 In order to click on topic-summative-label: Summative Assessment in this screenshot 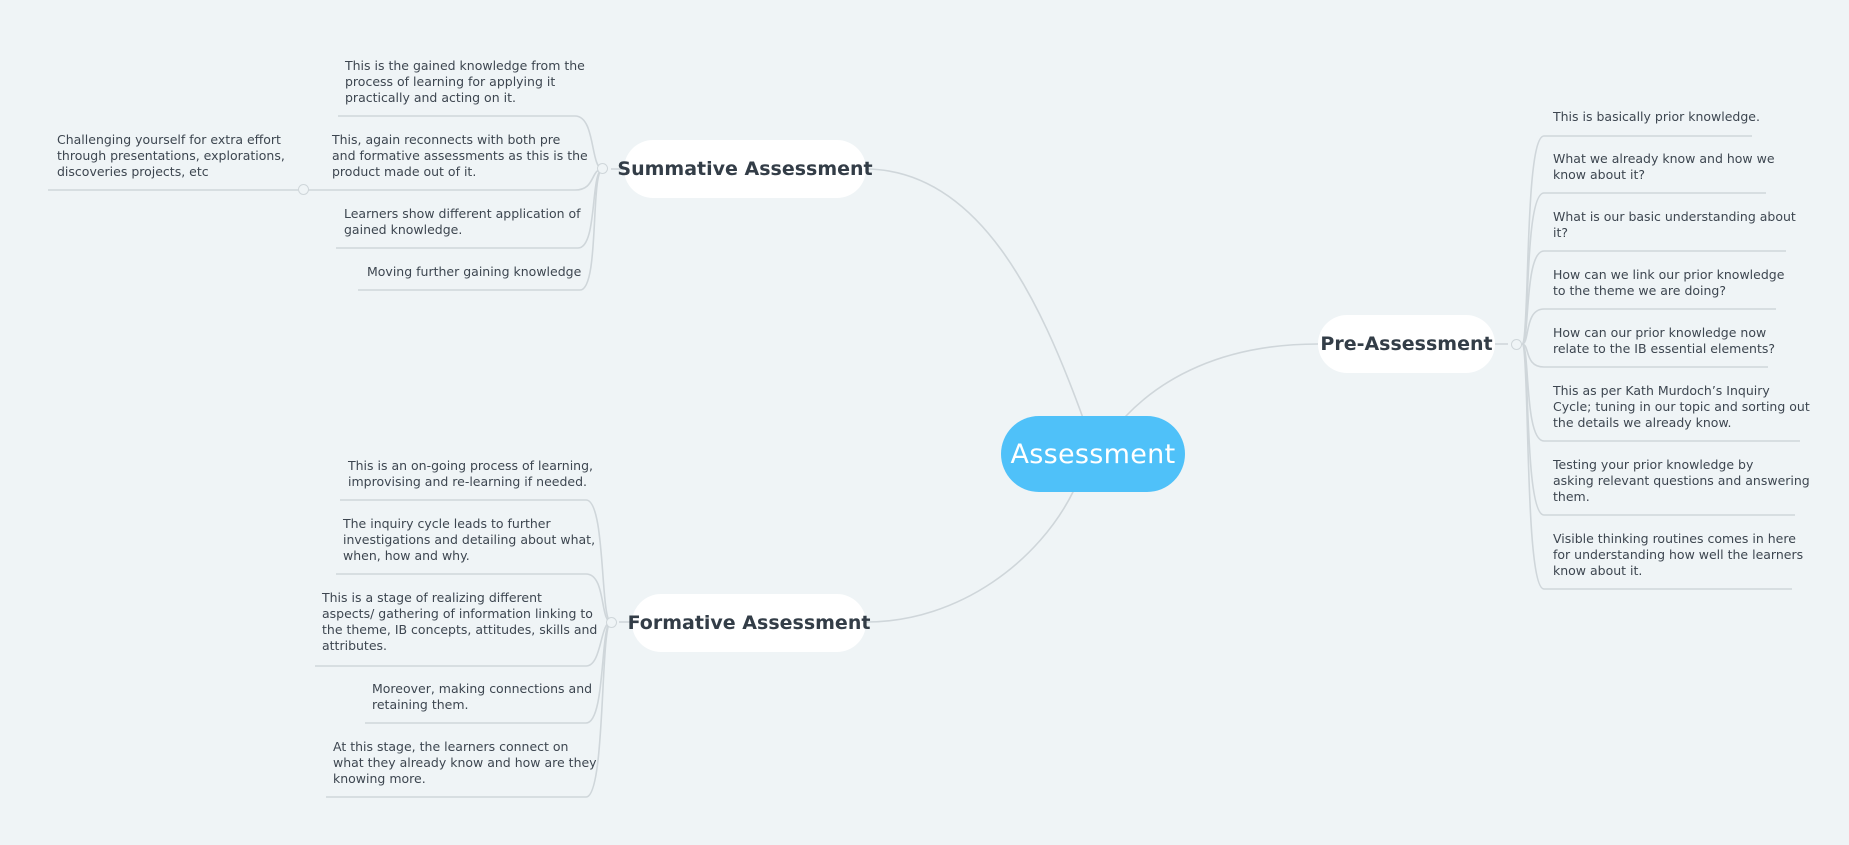, I will do `click(745, 169)`.